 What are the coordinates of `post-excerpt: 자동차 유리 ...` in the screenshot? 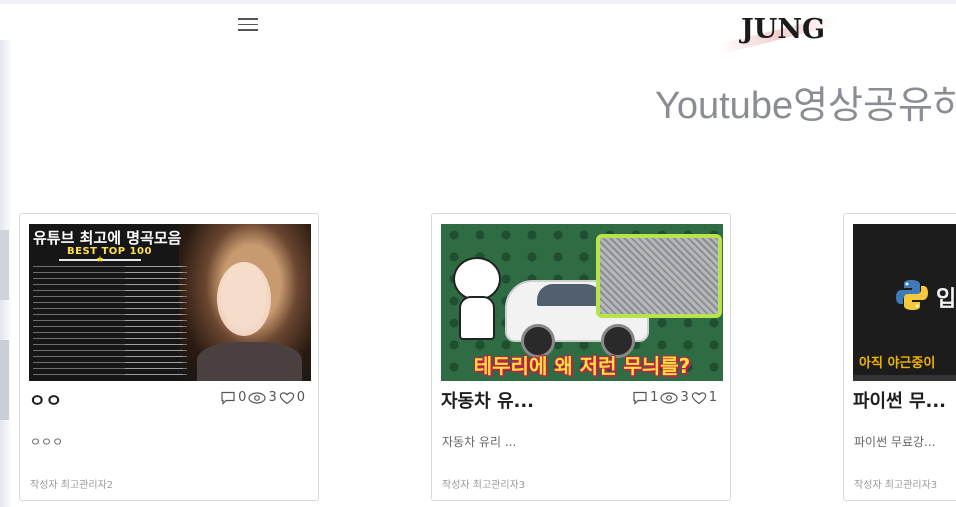 It's located at (479, 442).